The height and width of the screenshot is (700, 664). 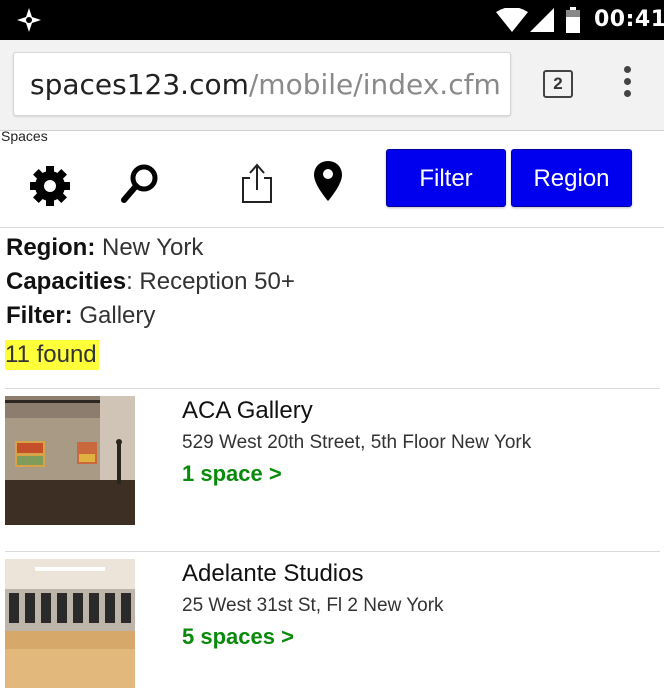 What do you see at coordinates (558, 84) in the screenshot?
I see `tab-switcher-button: 2` at bounding box center [558, 84].